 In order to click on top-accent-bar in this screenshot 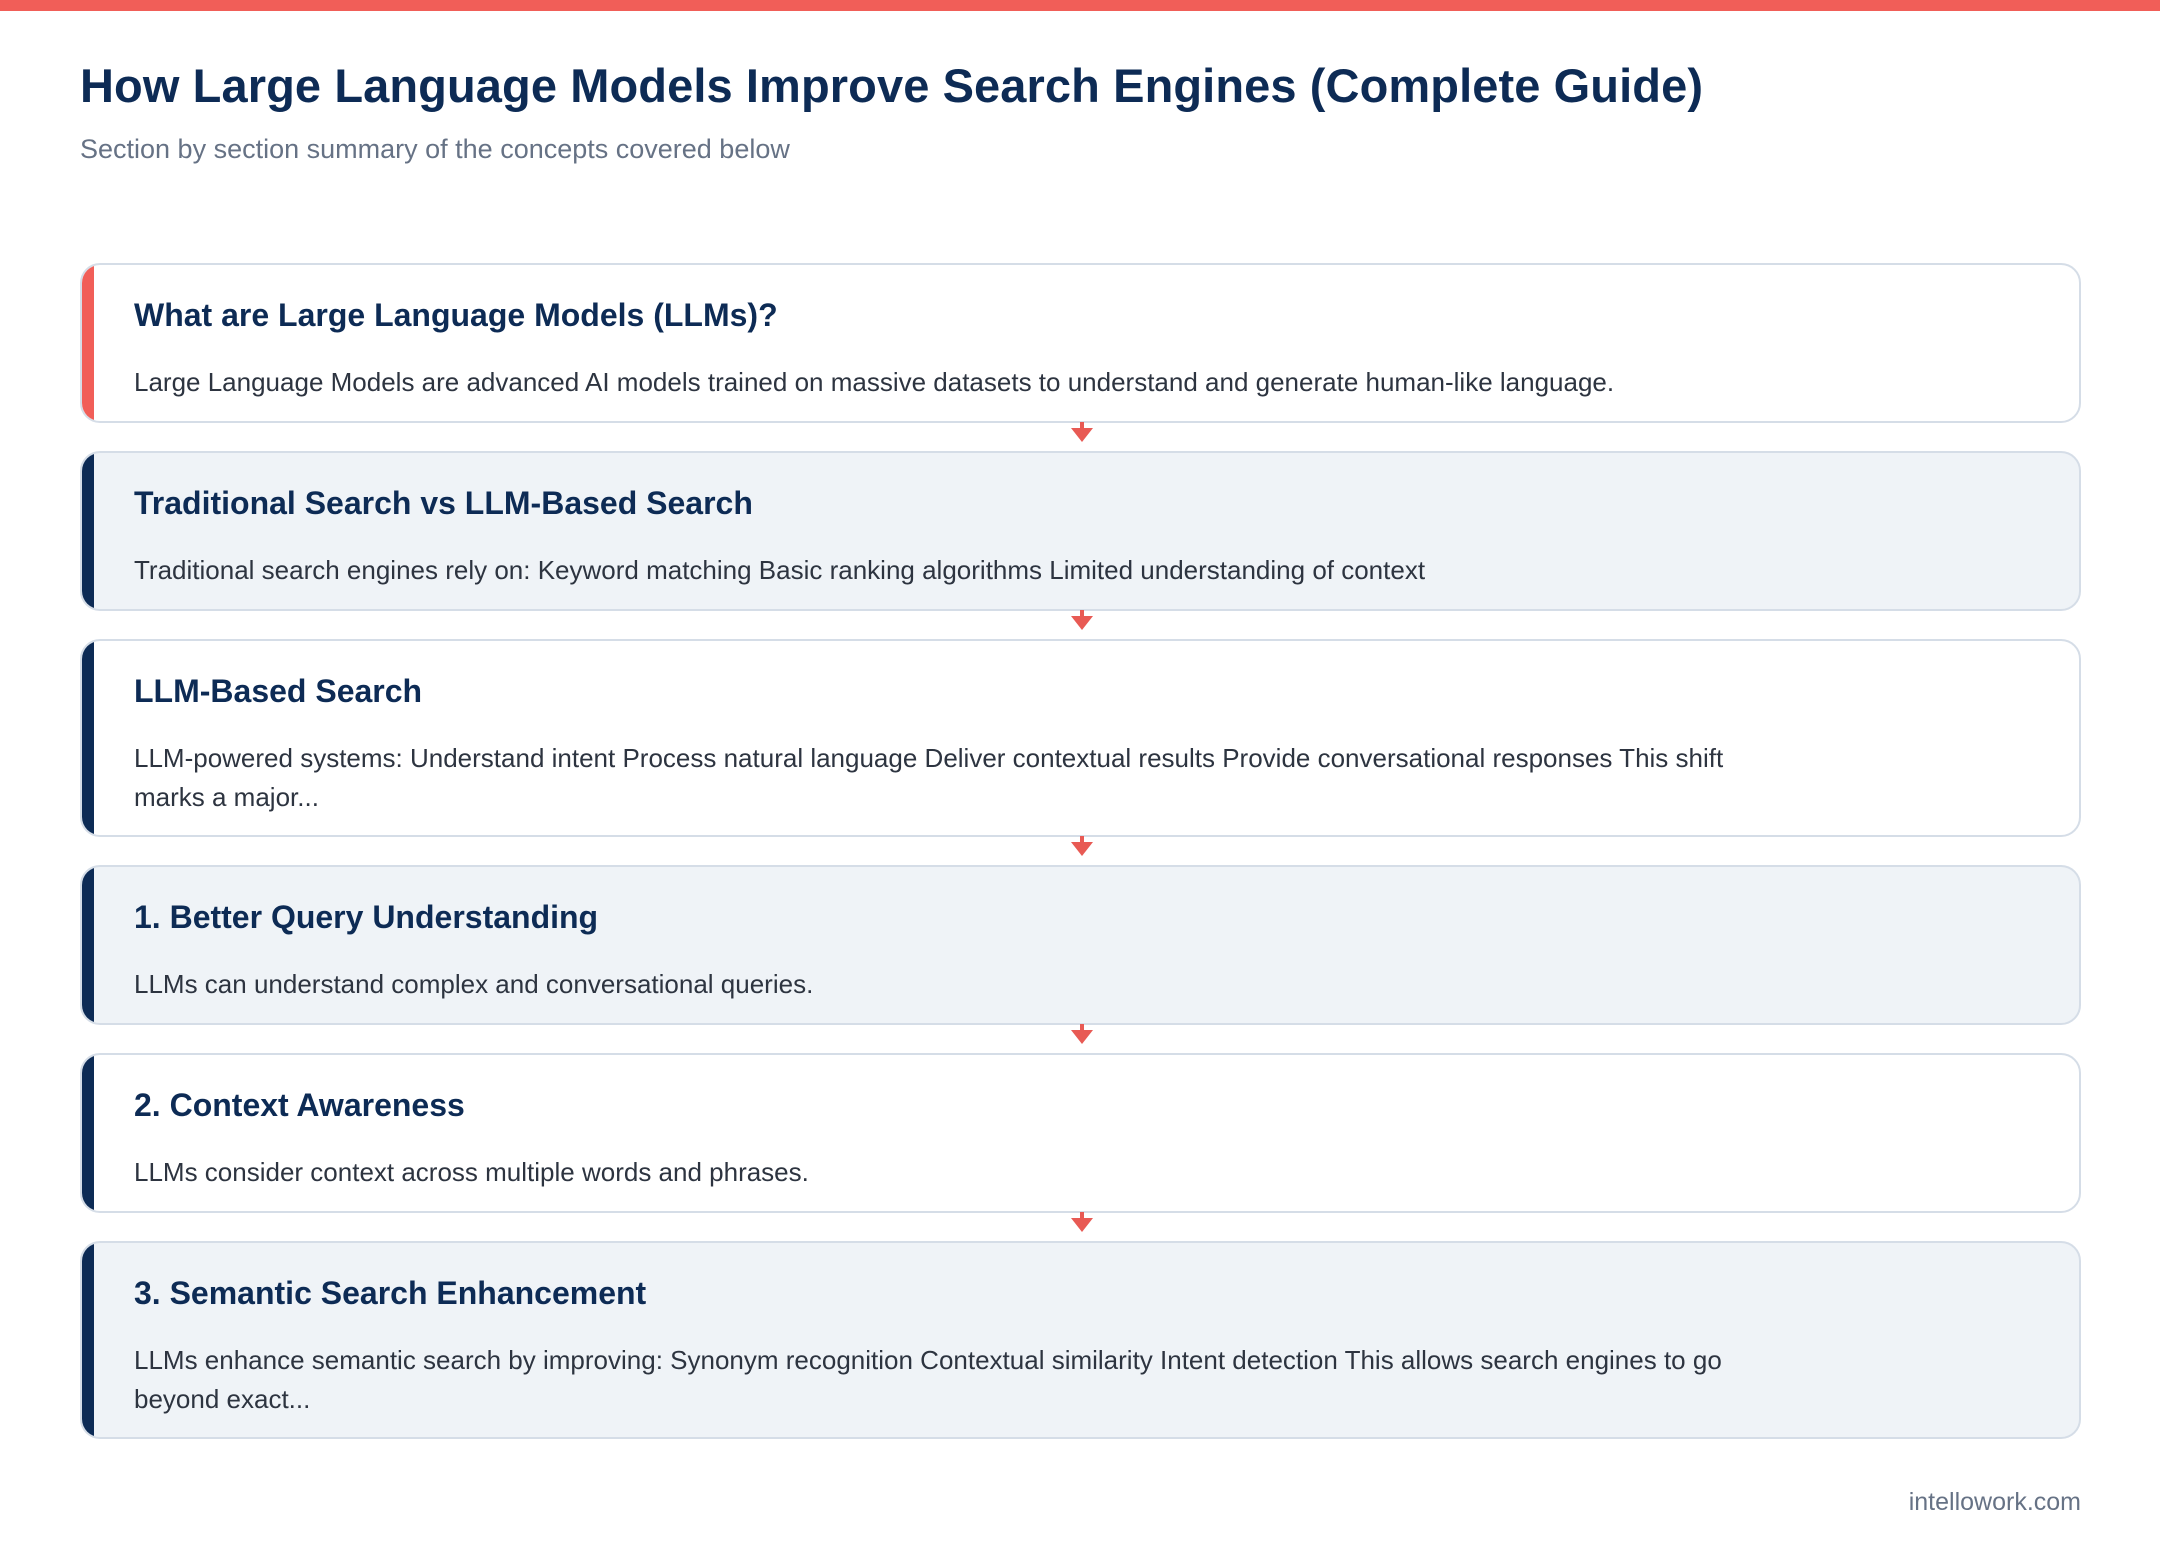, I will do `click(1080, 5)`.